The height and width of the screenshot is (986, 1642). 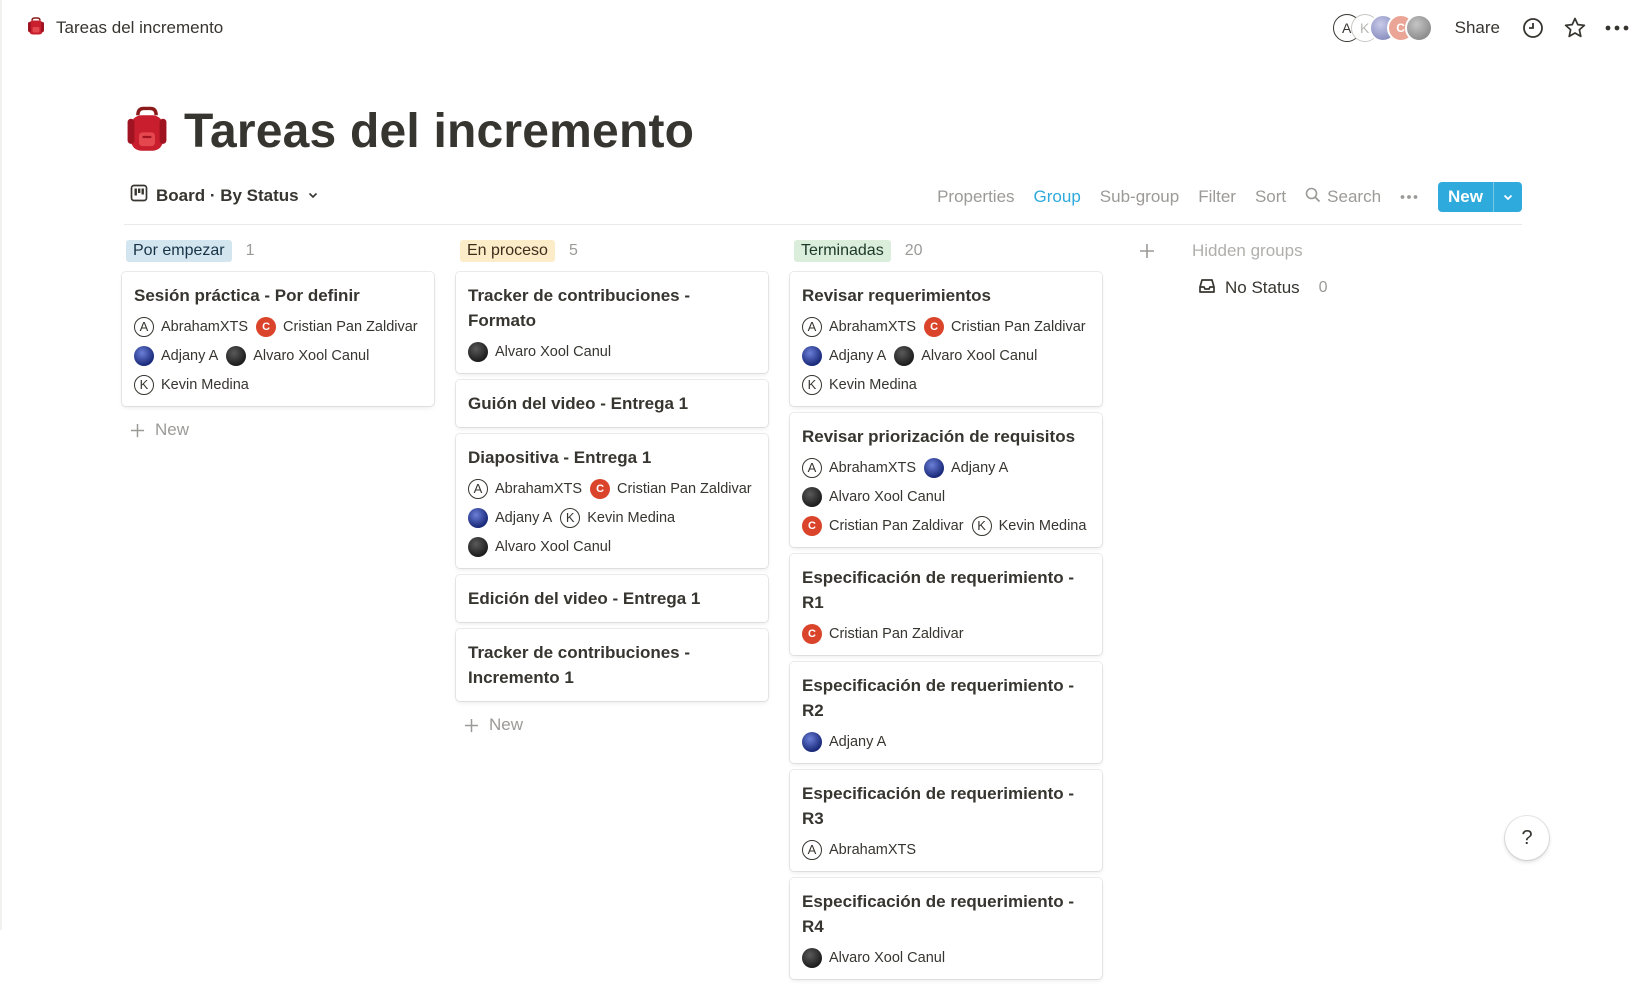 I want to click on top-actions: A K C Share, so click(x=1483, y=28).